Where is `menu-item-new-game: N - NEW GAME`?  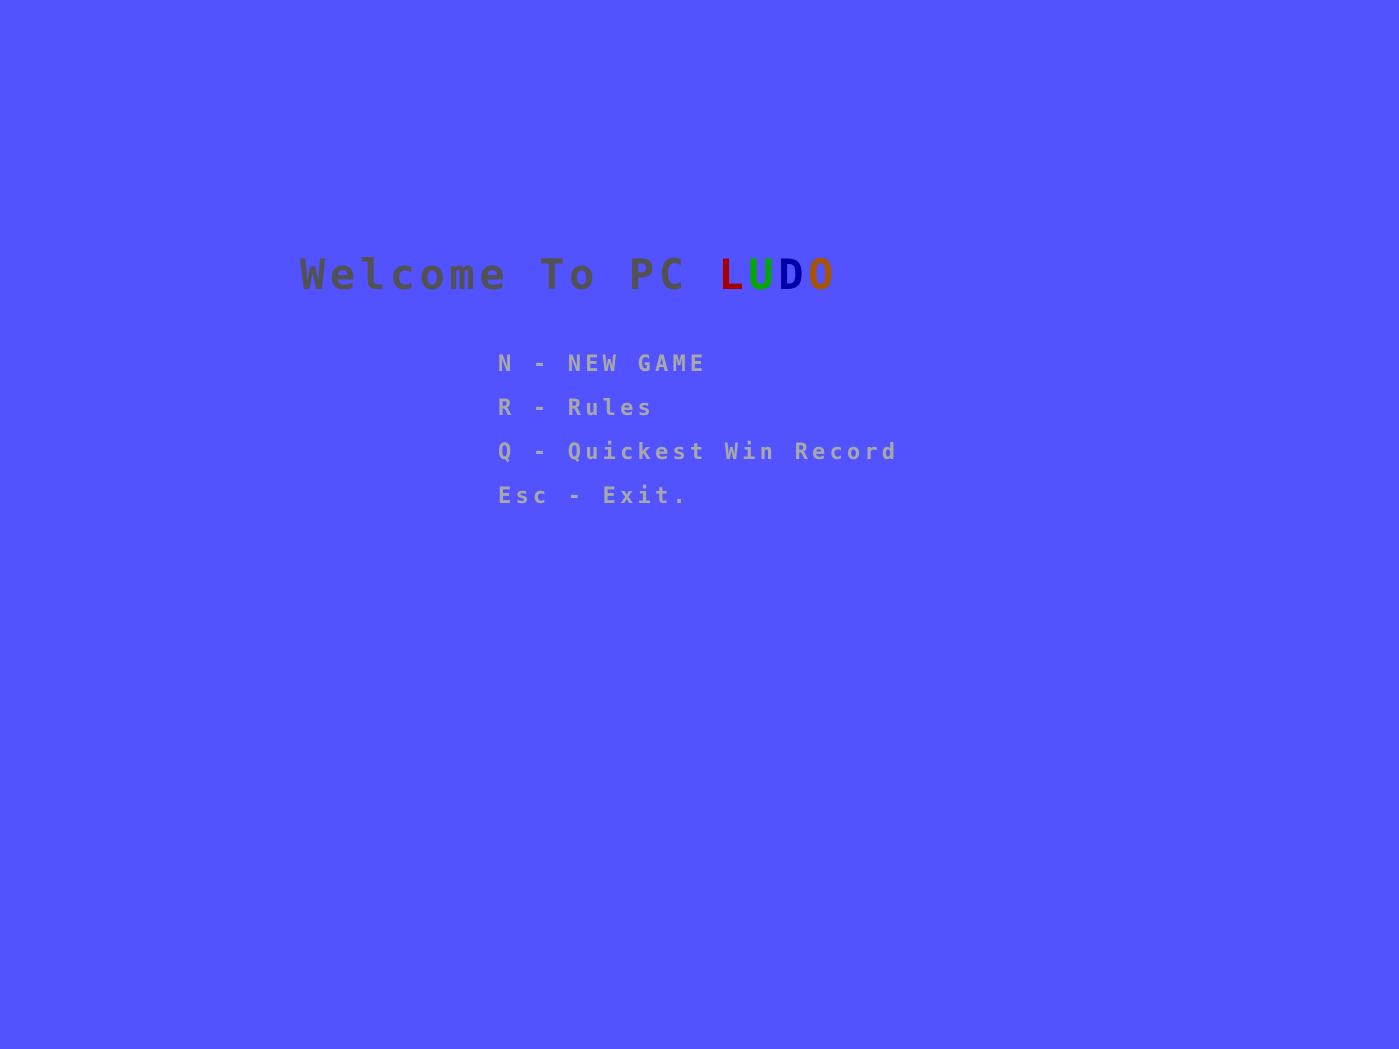
menu-item-new-game: N - NEW GAME is located at coordinates (698, 372).